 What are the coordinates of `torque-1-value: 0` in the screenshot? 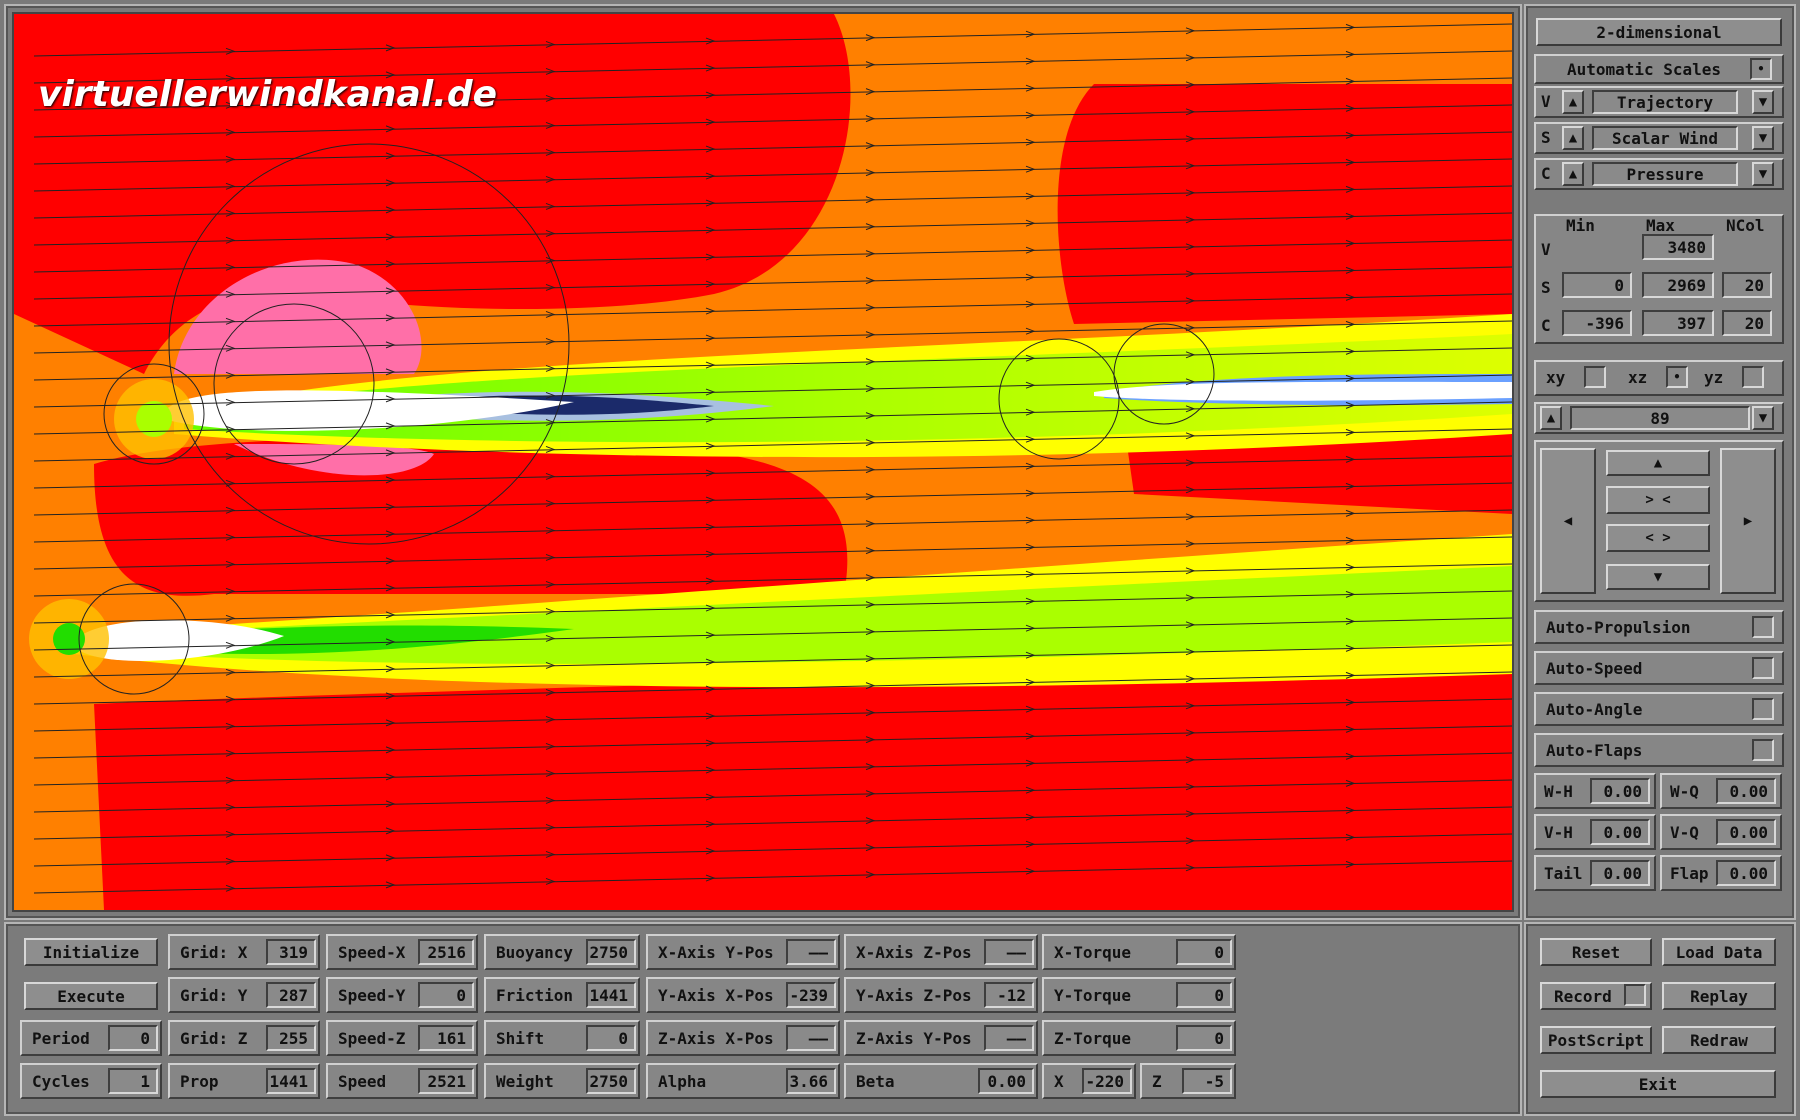 It's located at (1204, 995).